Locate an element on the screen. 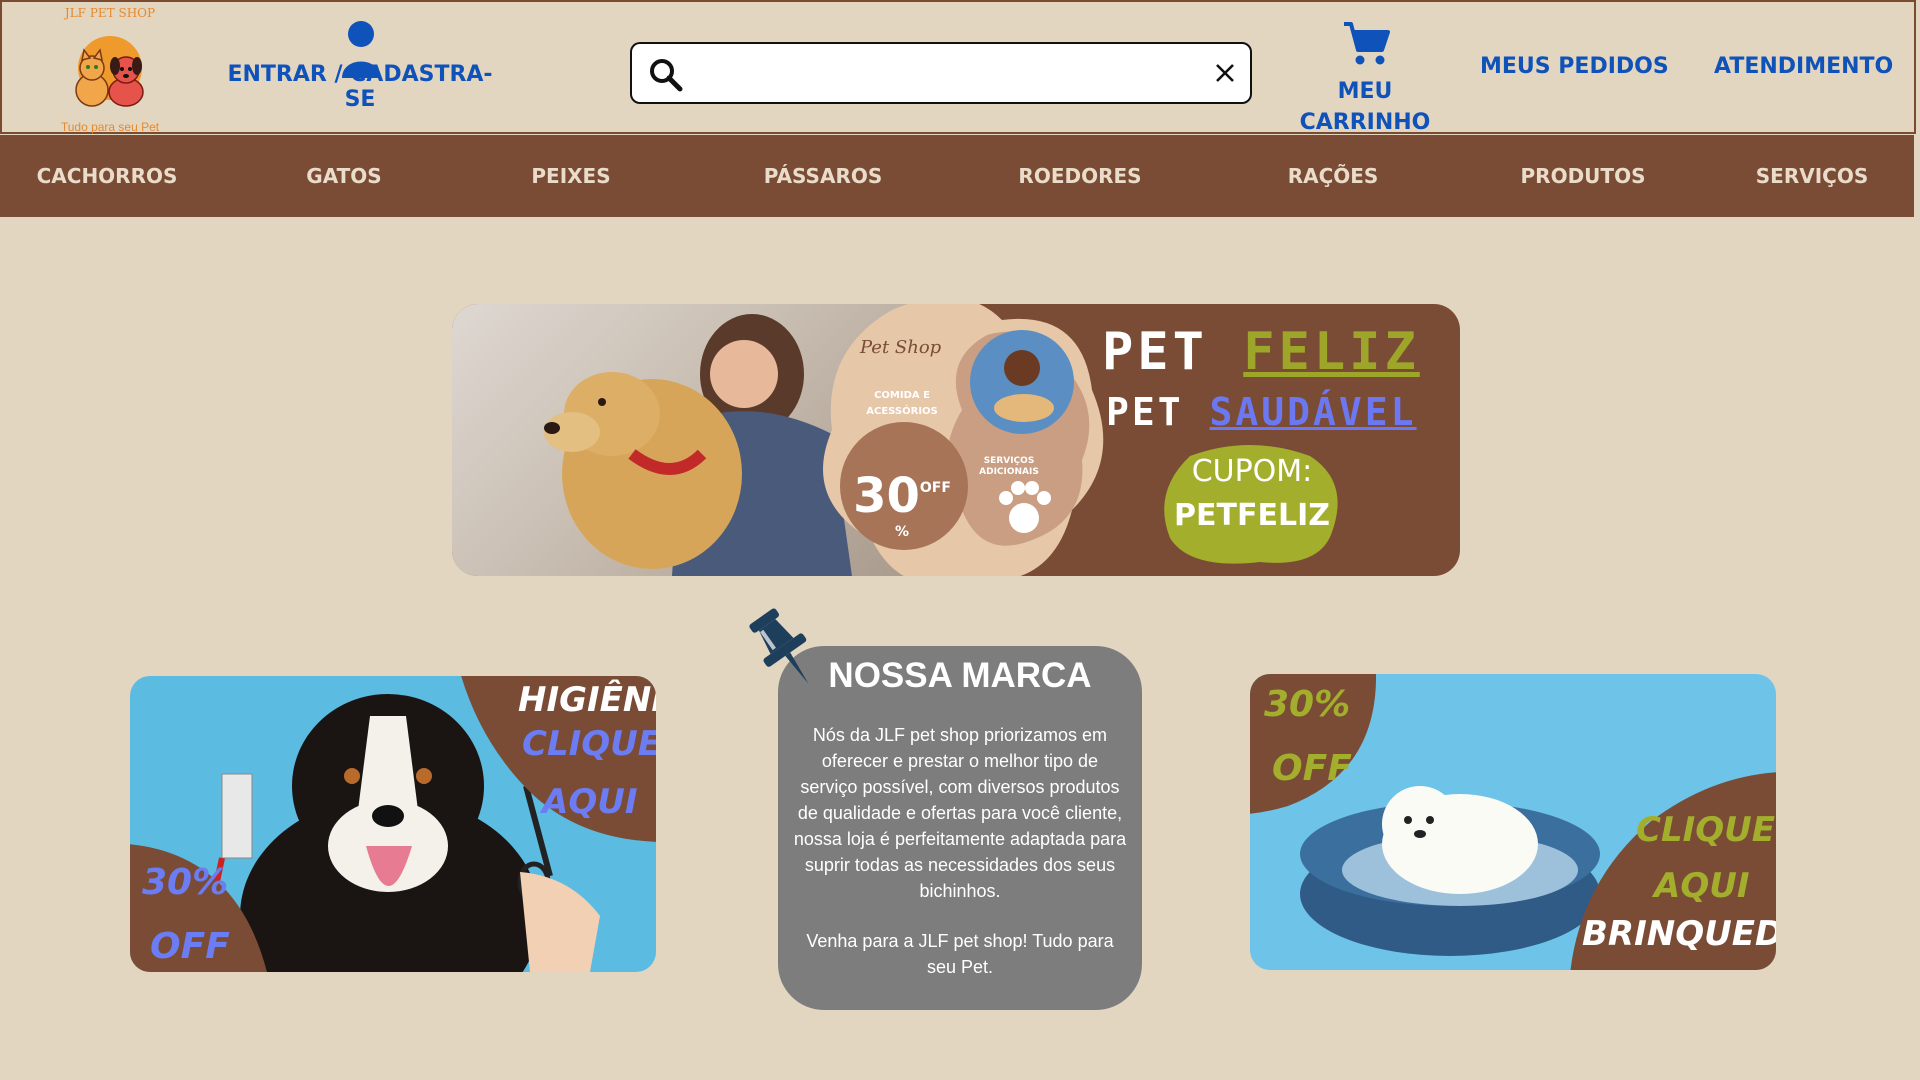 Image resolution: width=1920 pixels, height=1080 pixels. support-link: ATENDIMENTO is located at coordinates (1803, 66).